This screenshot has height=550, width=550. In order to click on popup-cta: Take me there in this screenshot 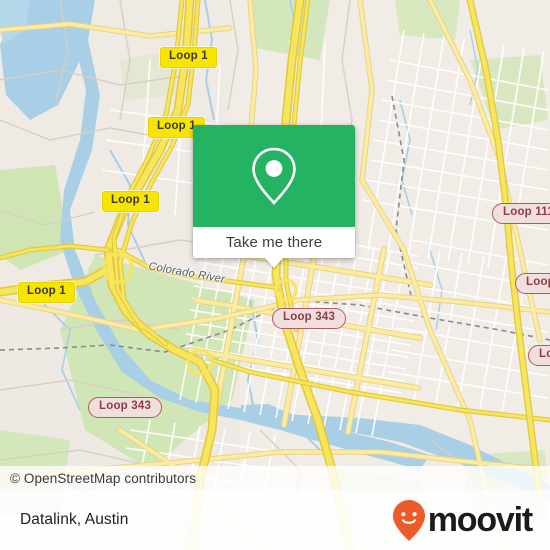, I will do `click(274, 242)`.